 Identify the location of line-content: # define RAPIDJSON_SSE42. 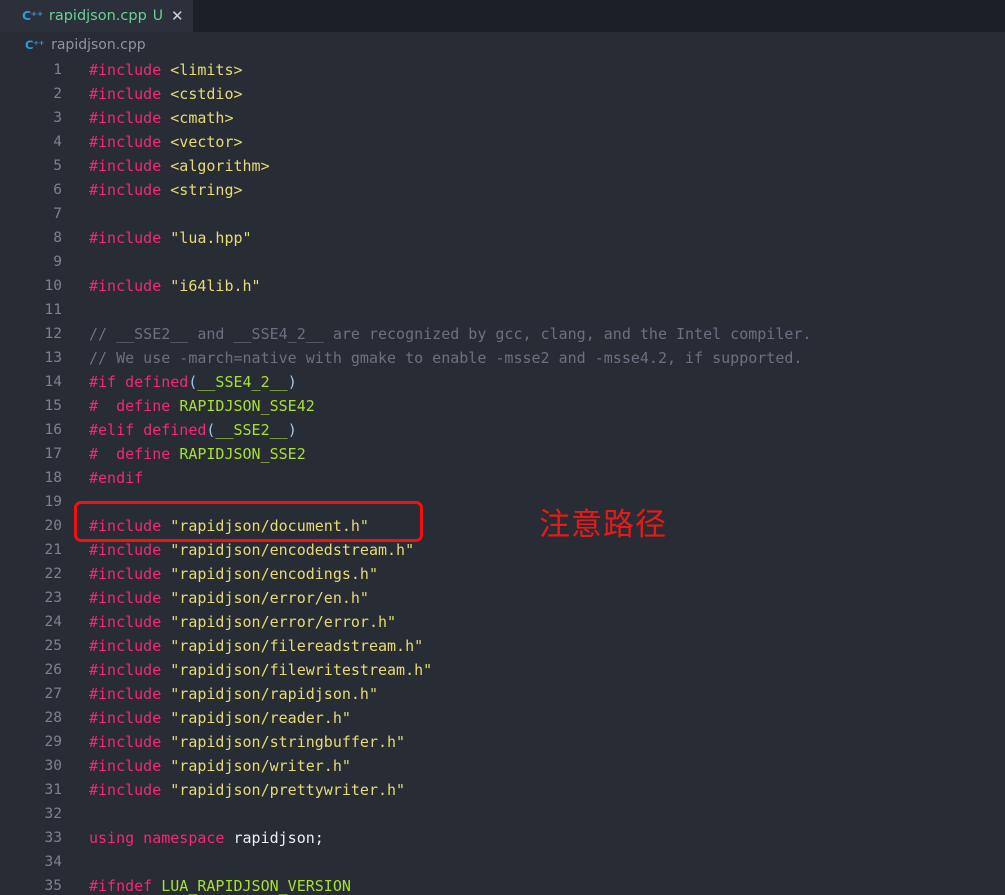
(202, 406).